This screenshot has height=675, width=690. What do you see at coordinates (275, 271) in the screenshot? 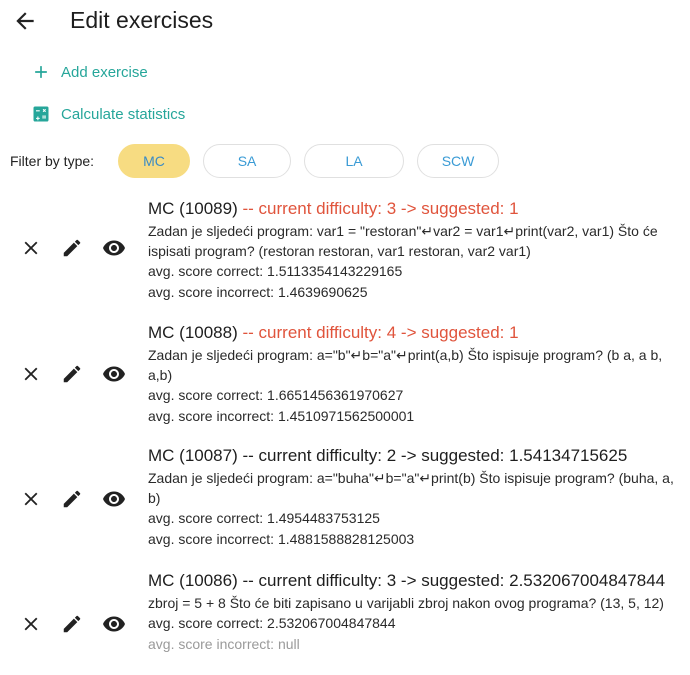
I see `score-correct: avg. score correct: 1.5113354143229165` at bounding box center [275, 271].